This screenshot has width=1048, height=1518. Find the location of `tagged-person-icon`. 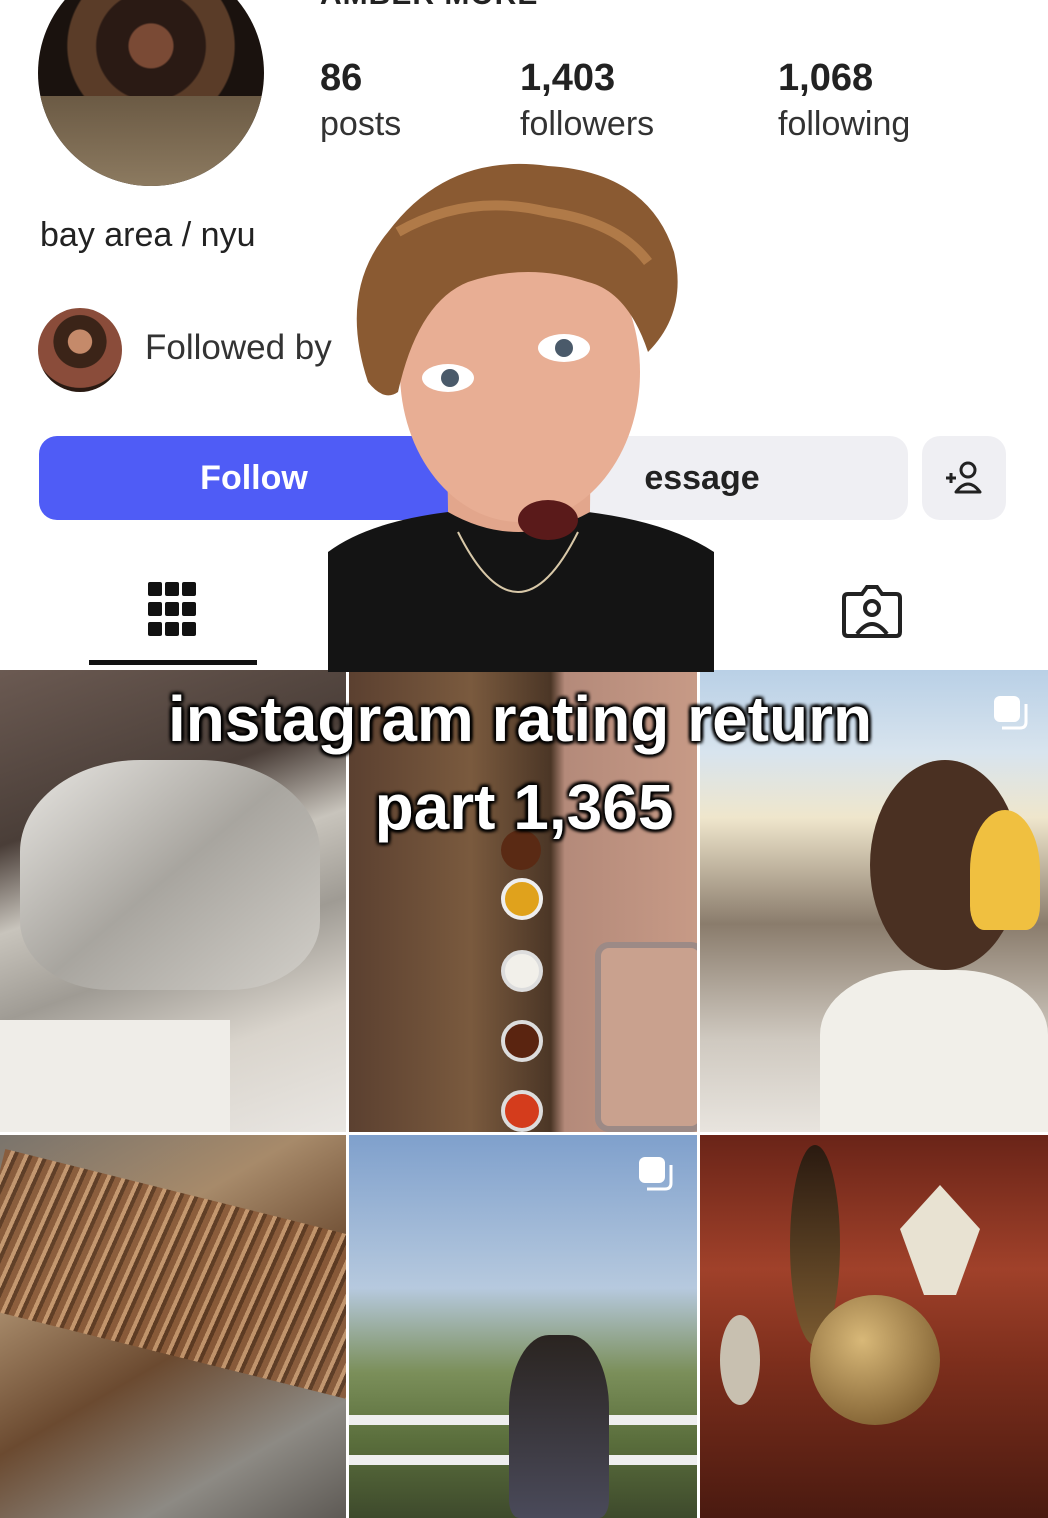

tagged-person-icon is located at coordinates (872, 610).